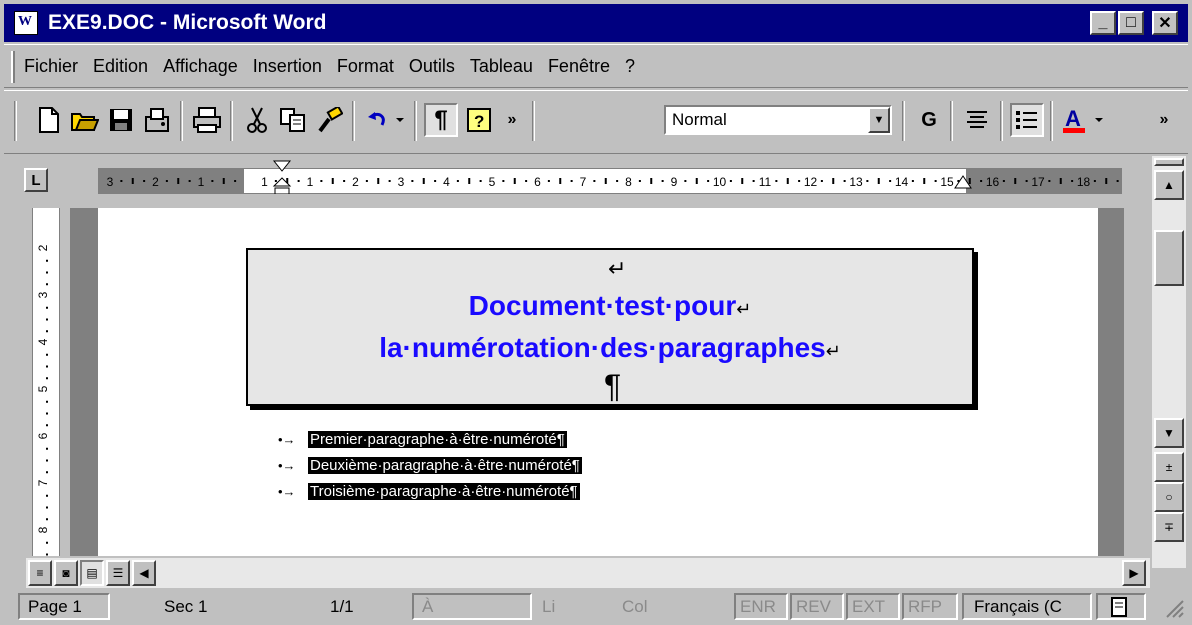  What do you see at coordinates (1169, 497) in the screenshot?
I see `browse-object-button: ○` at bounding box center [1169, 497].